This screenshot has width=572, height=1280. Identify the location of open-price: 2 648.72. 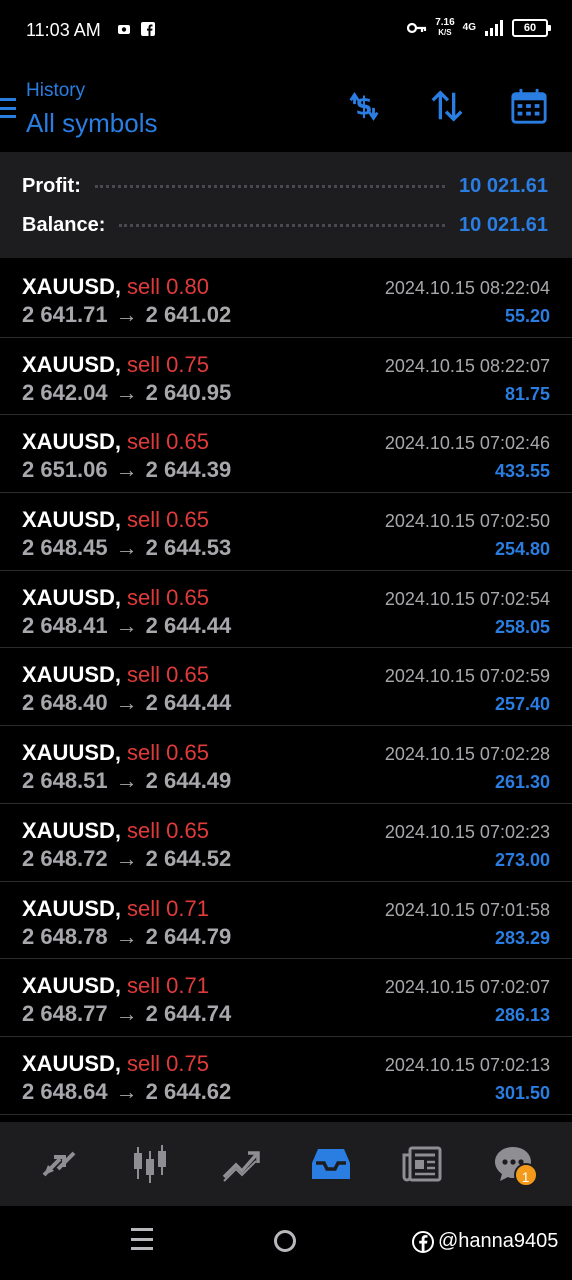
(65, 858).